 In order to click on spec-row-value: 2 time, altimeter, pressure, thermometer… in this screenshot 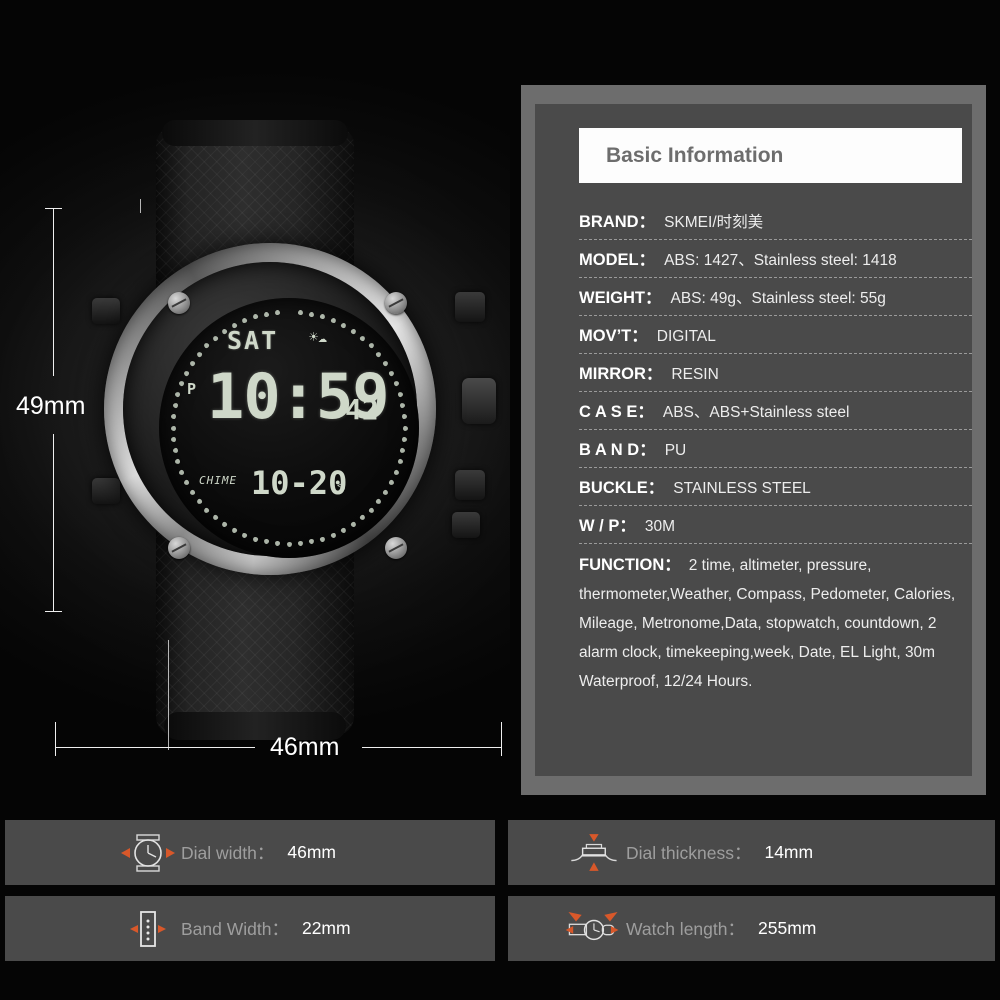, I will do `click(767, 623)`.